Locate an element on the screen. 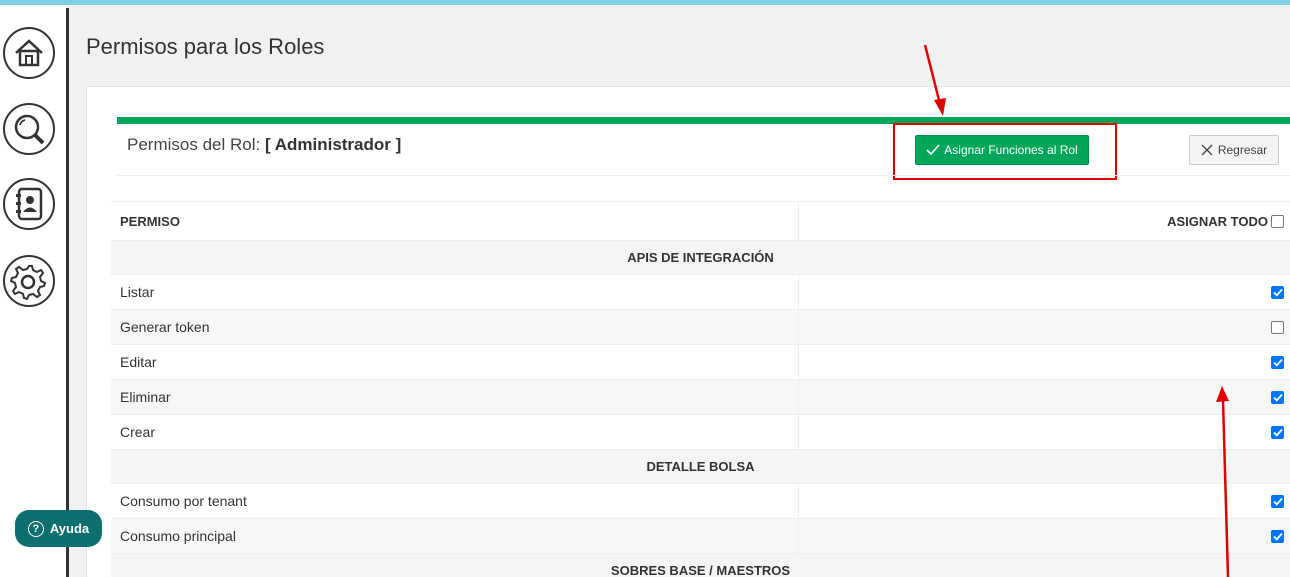 The width and height of the screenshot is (1290, 577). permission-row: Crear is located at coordinates (700, 432).